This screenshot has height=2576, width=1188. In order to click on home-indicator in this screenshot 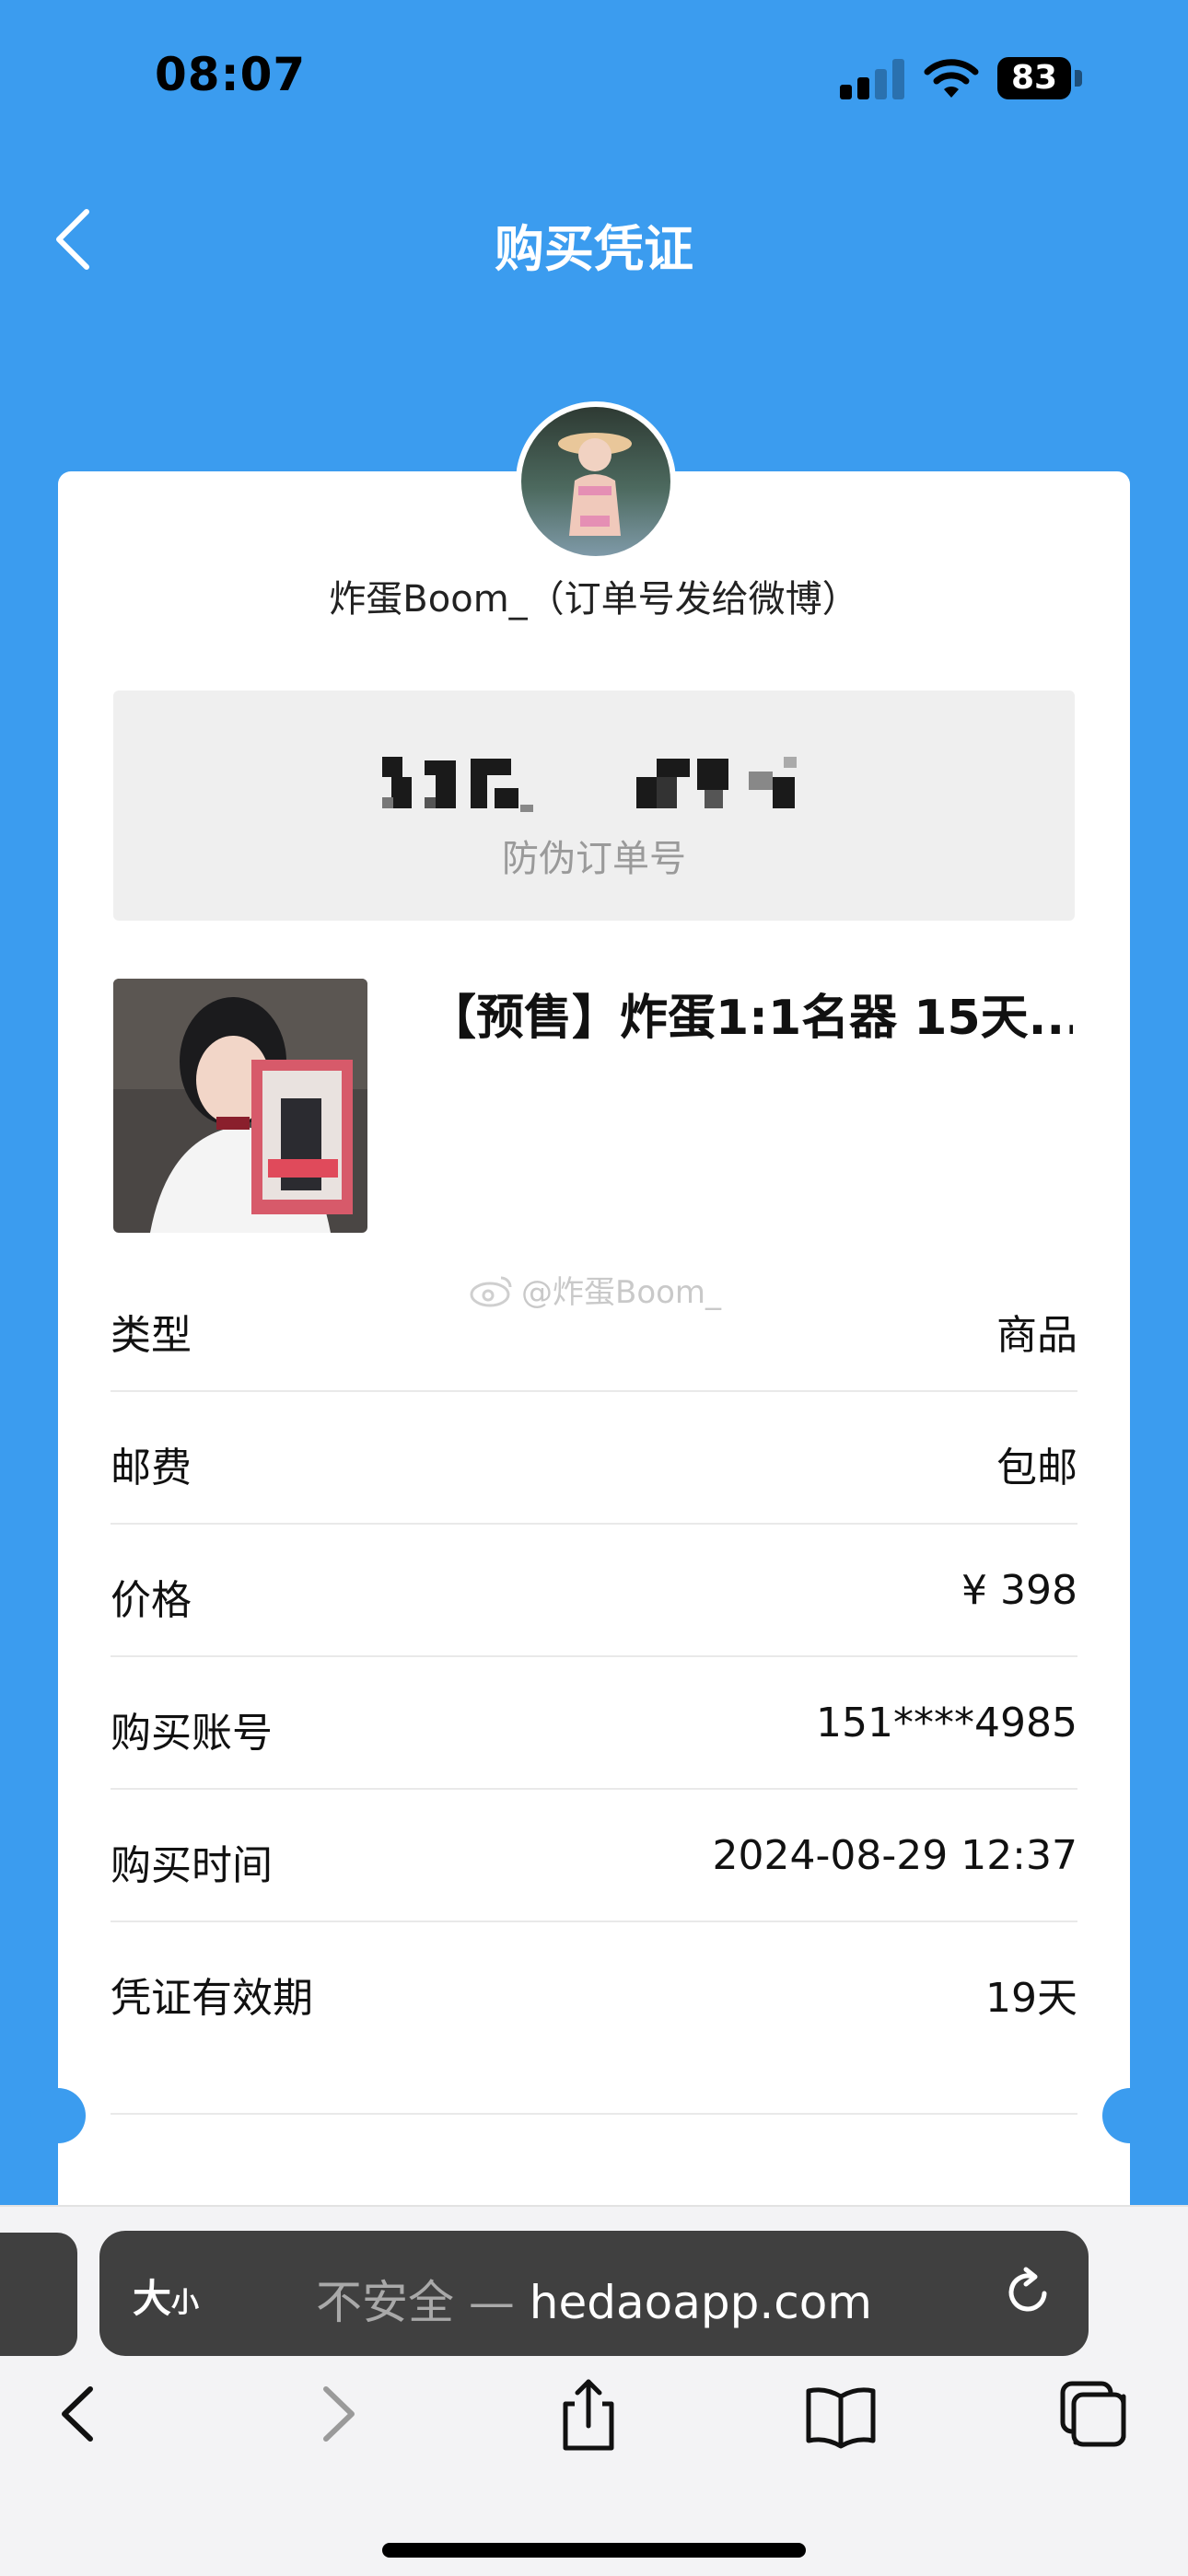, I will do `click(594, 2550)`.